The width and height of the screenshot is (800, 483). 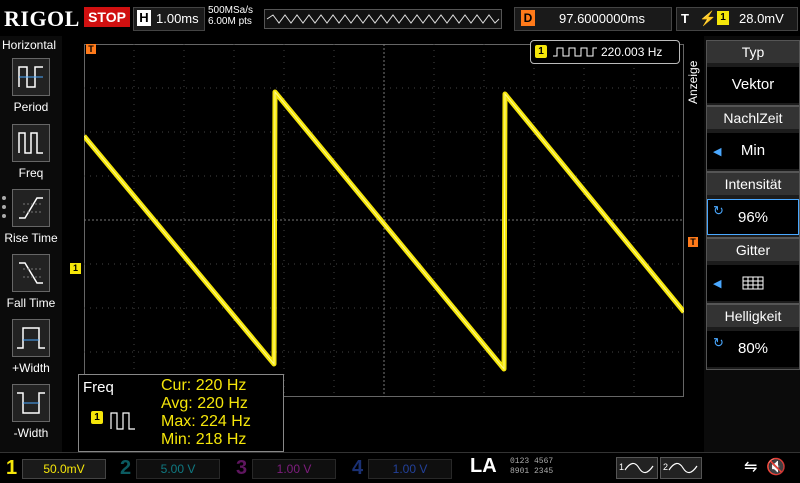 I want to click on measure-fall-time-button: Fall Time, so click(x=31, y=286).